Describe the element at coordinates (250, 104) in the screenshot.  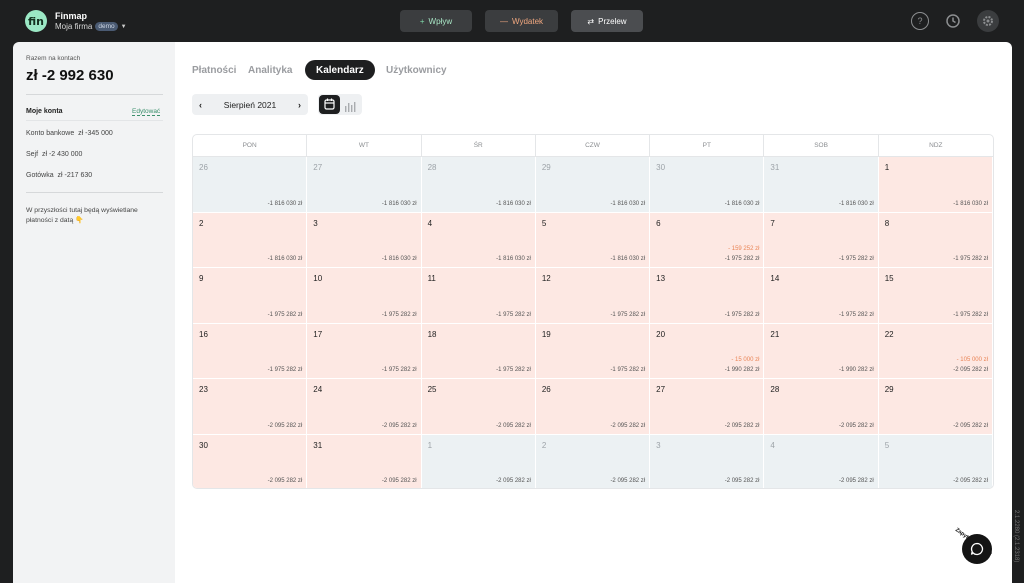
I see `month-label: Sierpień 2021` at that location.